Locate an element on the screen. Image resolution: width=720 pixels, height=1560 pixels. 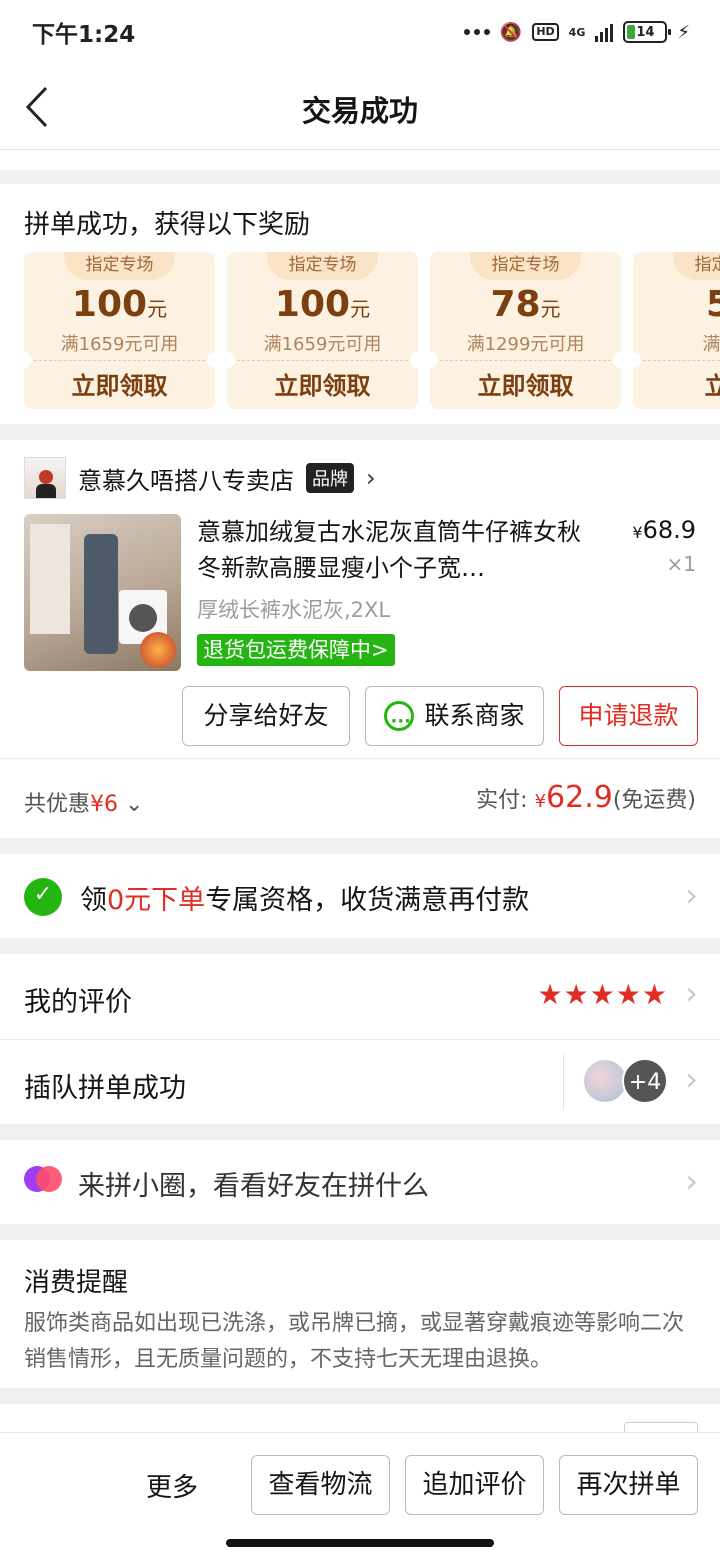
reorder-button: 再次拼单 is located at coordinates (628, 1485).